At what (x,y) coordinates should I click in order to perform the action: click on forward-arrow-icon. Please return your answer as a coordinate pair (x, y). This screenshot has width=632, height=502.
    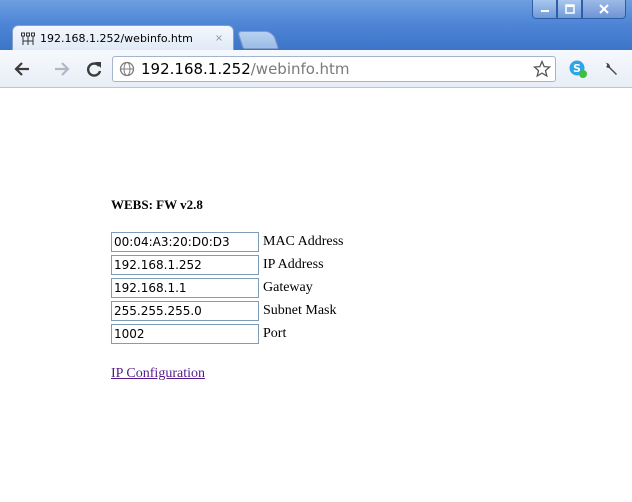
    Looking at the image, I should click on (62, 69).